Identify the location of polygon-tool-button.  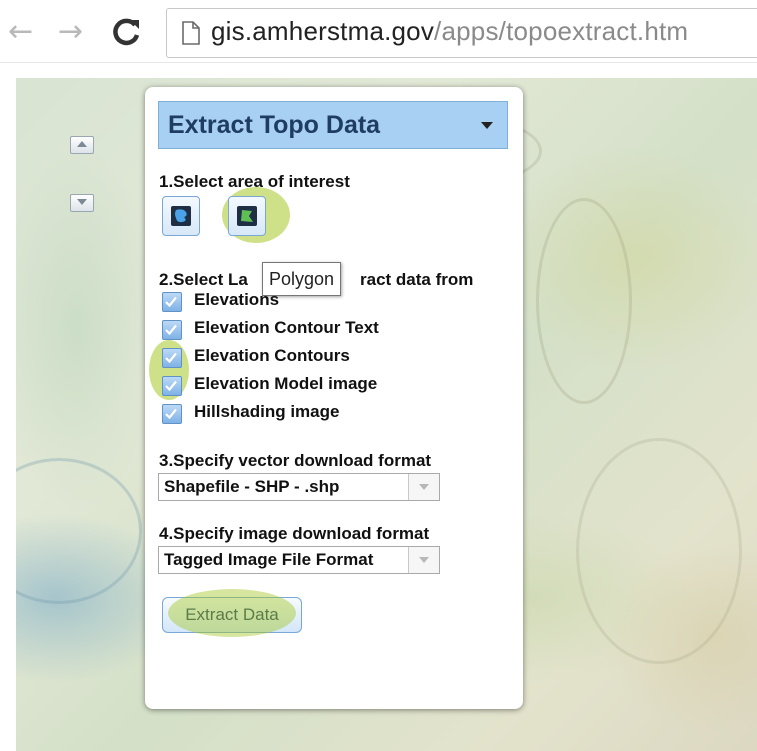
(247, 216).